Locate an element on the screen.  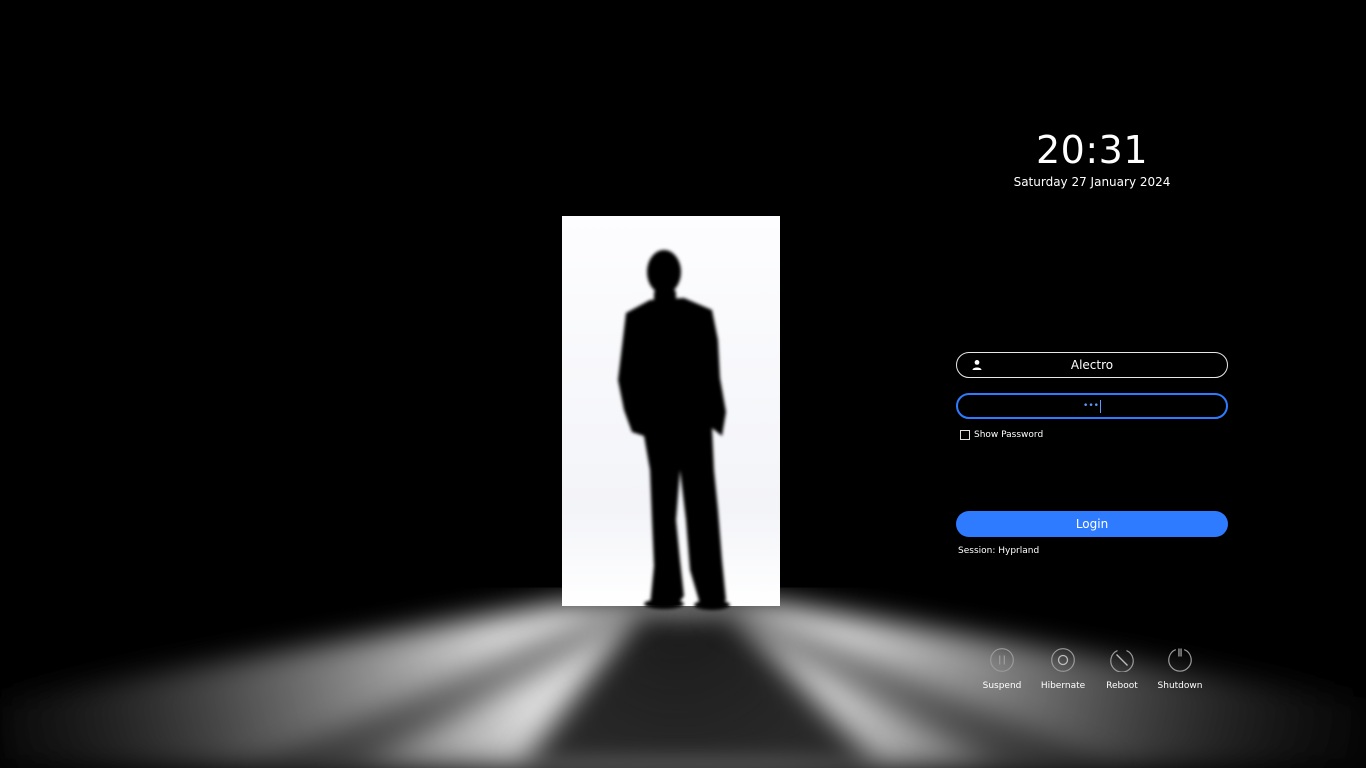
reboot-label: Reboot is located at coordinates (1122, 686).